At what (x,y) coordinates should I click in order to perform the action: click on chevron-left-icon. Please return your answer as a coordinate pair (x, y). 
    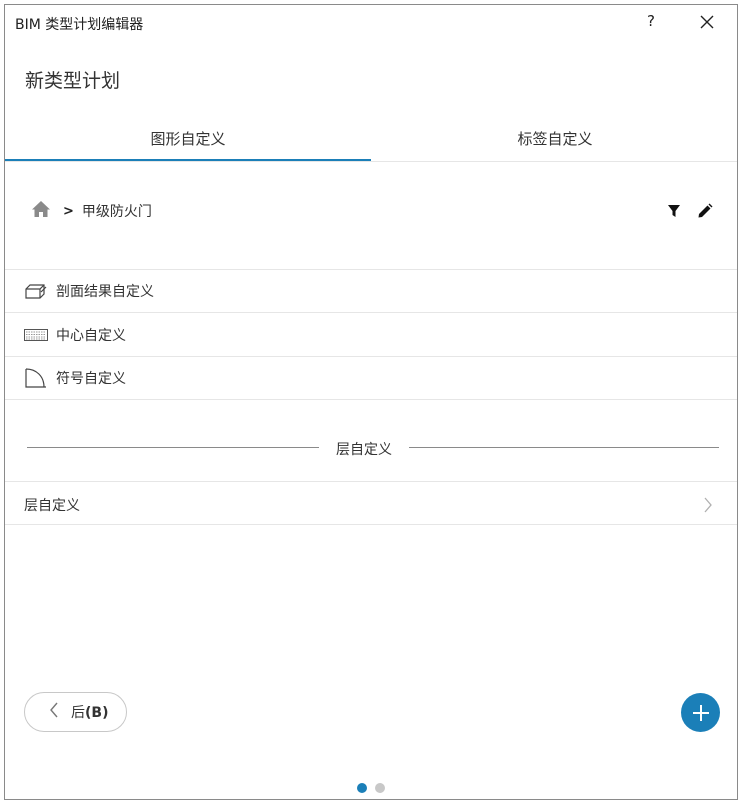
    Looking at the image, I should click on (54, 712).